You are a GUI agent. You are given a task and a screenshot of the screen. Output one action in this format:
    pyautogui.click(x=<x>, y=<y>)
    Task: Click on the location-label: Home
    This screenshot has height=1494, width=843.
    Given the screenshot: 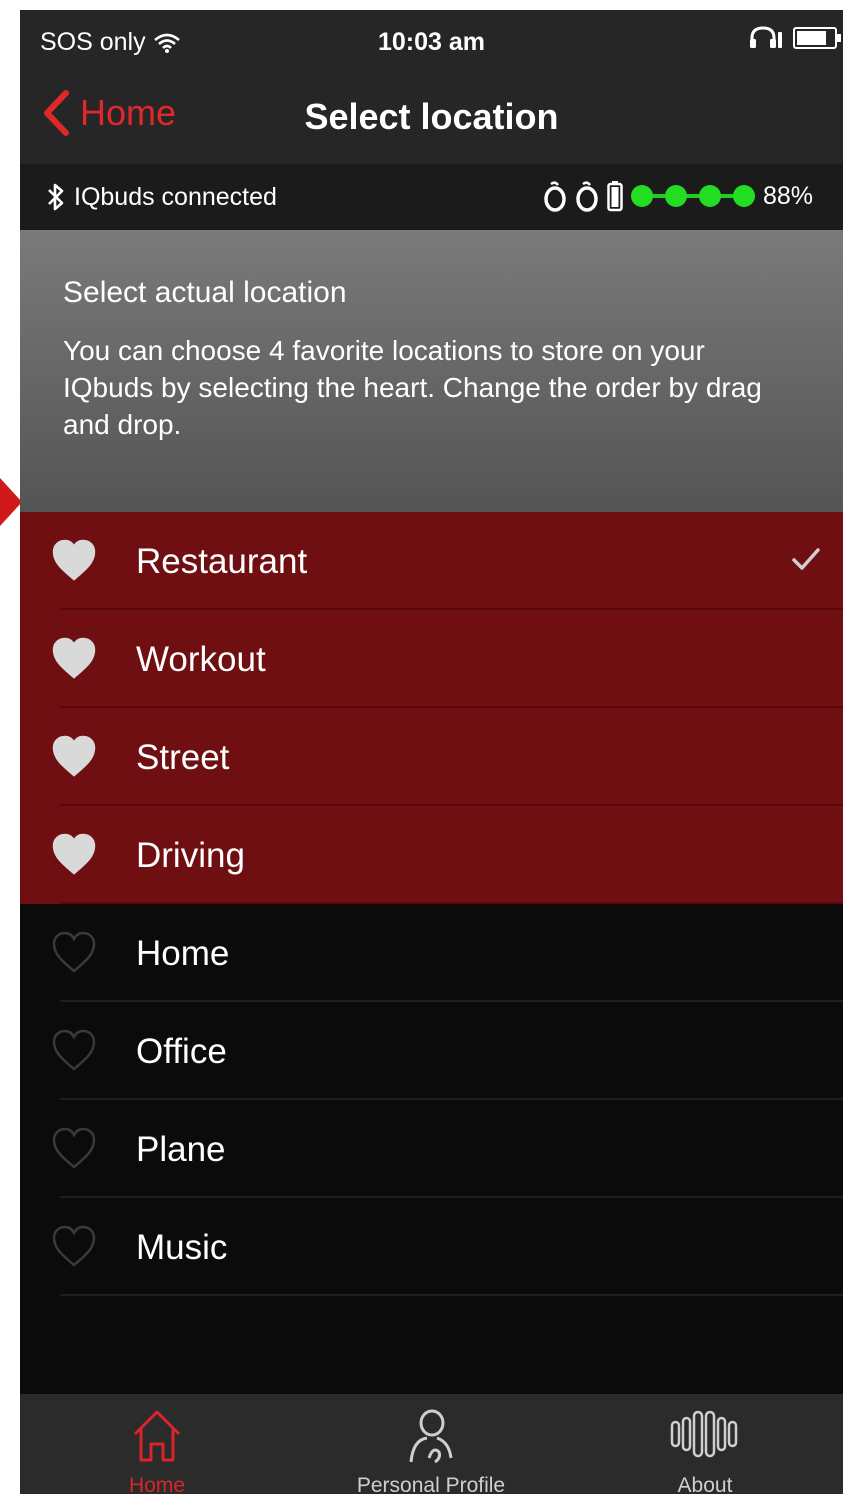 What is the action you would take?
    pyautogui.click(x=183, y=953)
    